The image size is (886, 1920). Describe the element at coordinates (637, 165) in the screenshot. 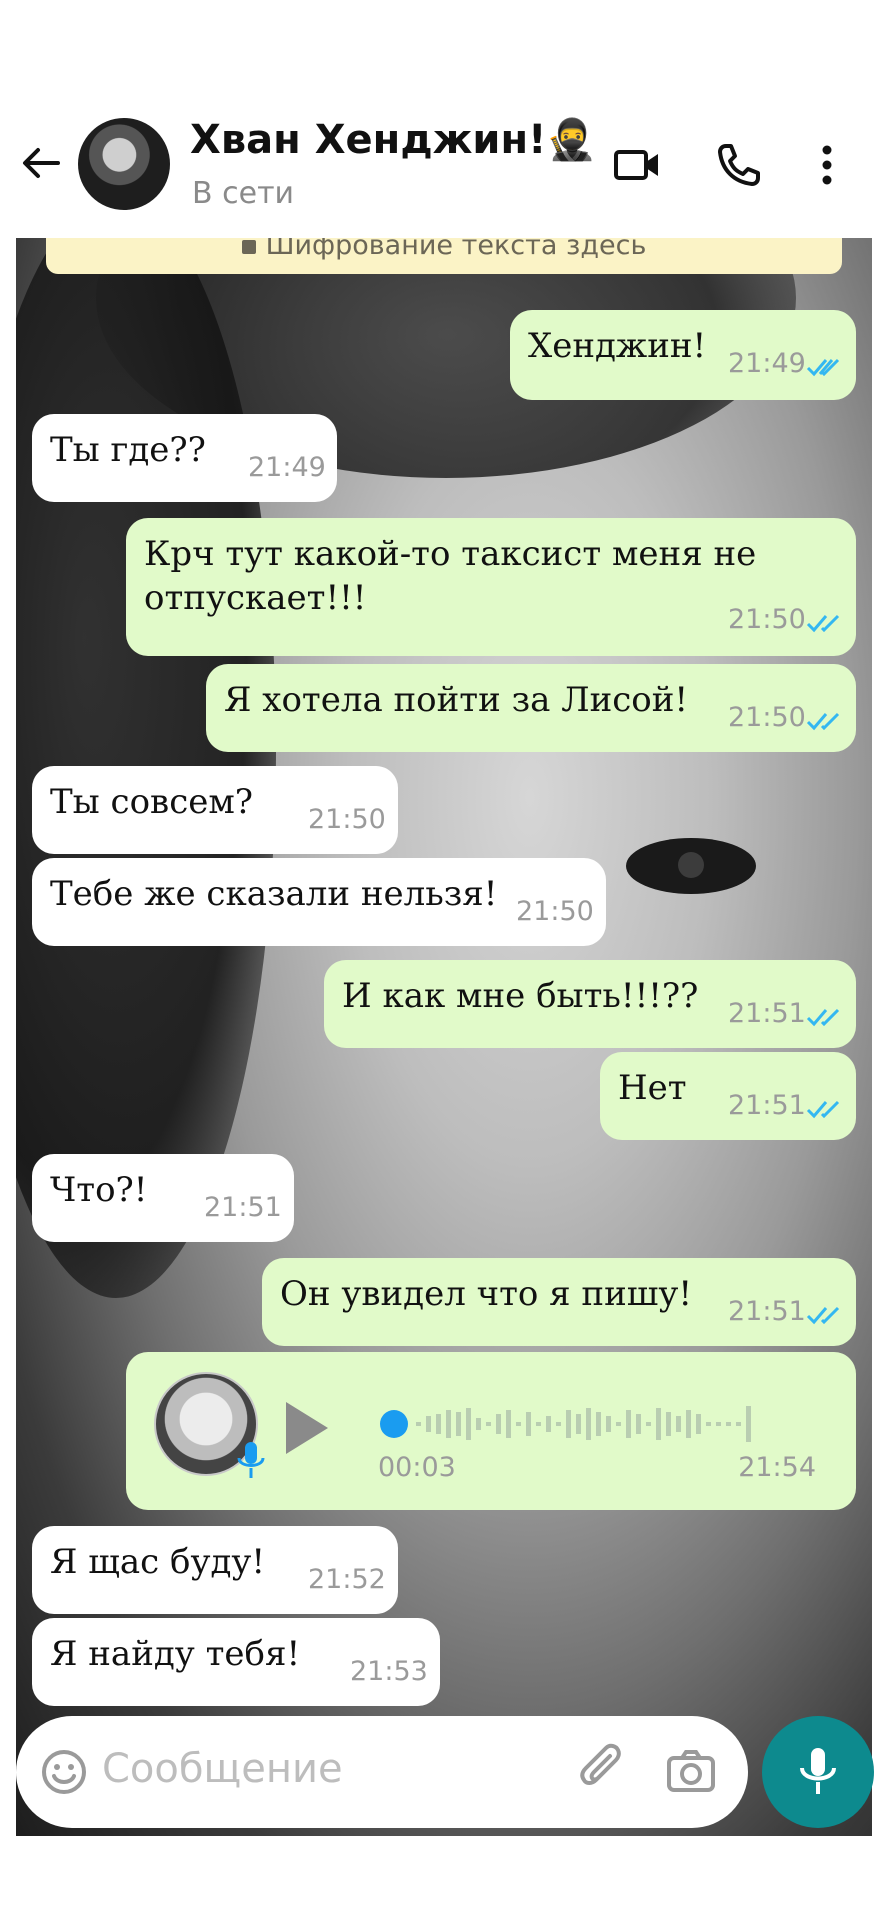

I see `video-call-icon` at that location.